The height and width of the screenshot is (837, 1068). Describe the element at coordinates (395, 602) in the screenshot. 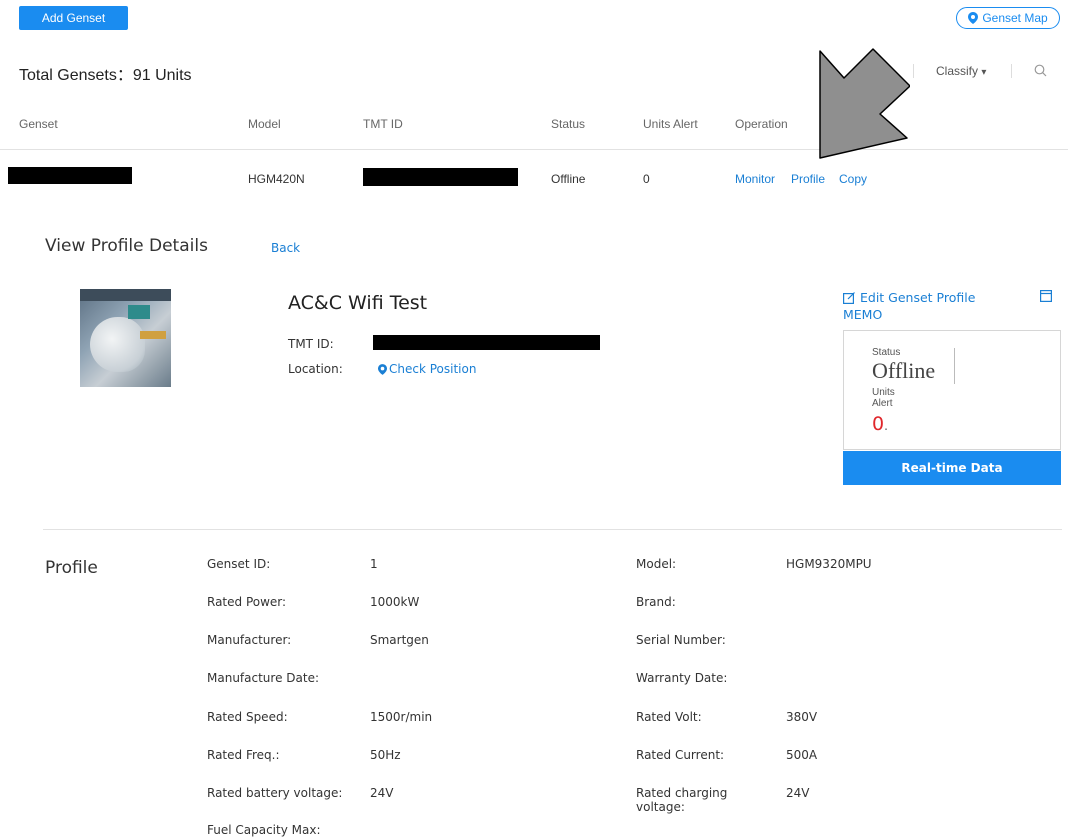

I see `rated-power-value: 1000kW` at that location.